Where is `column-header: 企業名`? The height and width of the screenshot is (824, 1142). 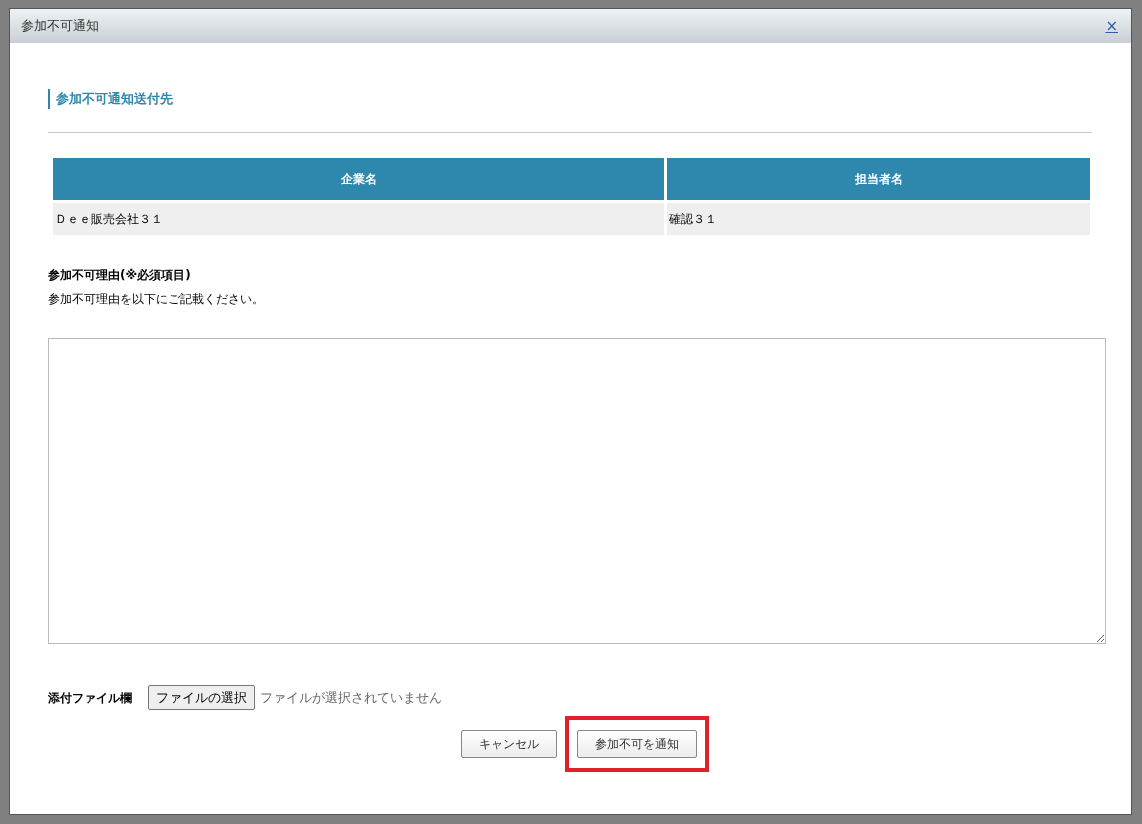 column-header: 企業名 is located at coordinates (358, 179).